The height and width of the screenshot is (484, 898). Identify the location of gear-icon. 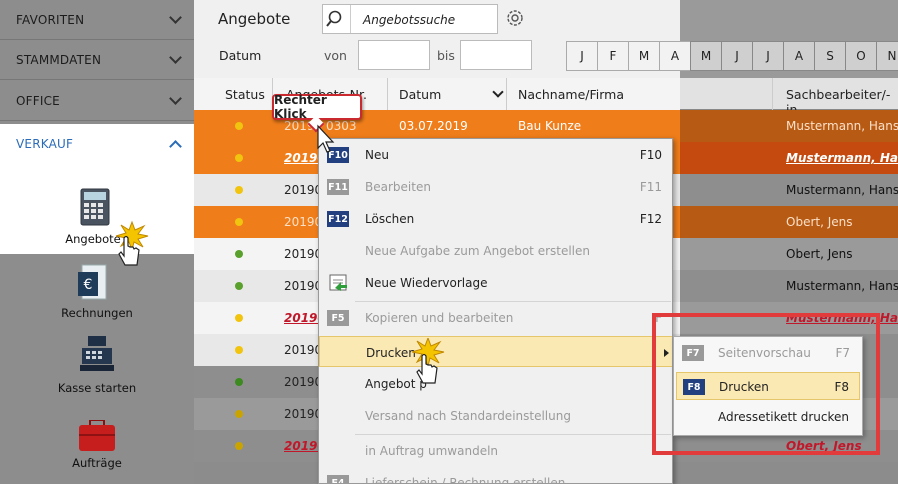
(515, 18).